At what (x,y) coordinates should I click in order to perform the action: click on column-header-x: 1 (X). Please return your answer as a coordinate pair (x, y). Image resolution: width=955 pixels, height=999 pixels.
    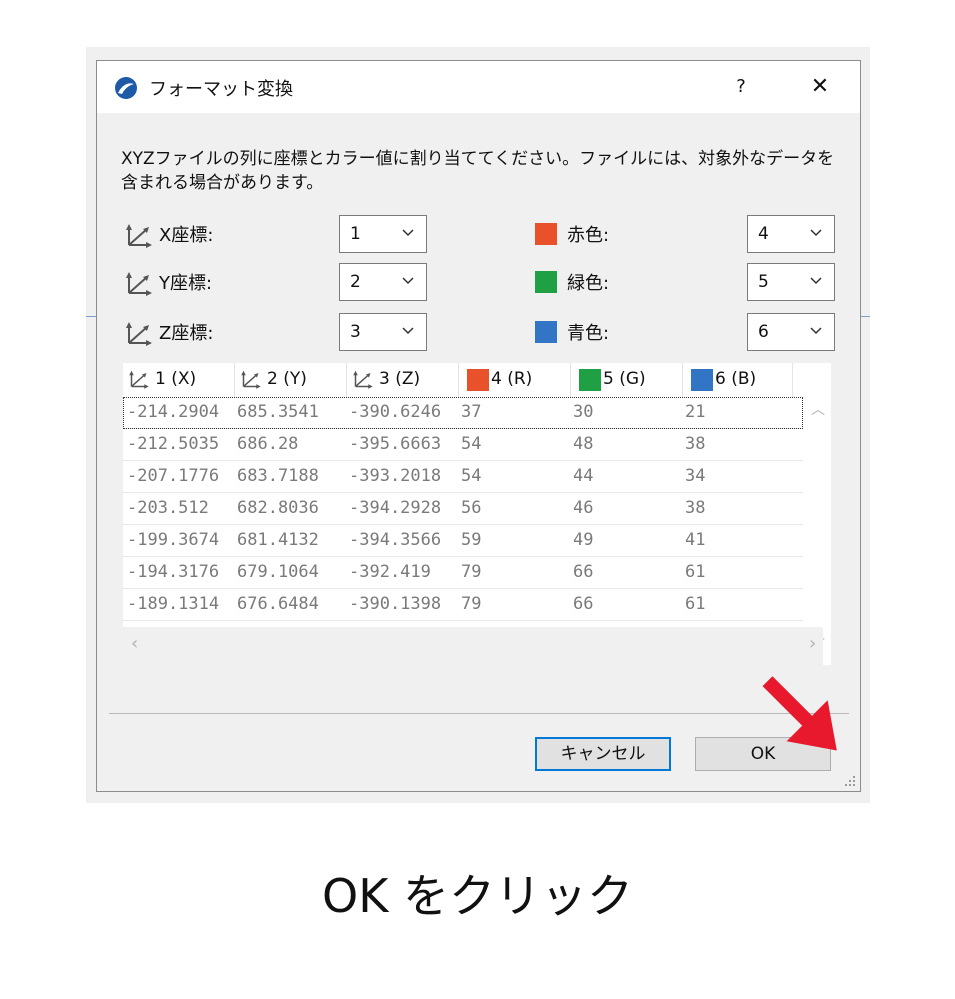
    Looking at the image, I should click on (179, 380).